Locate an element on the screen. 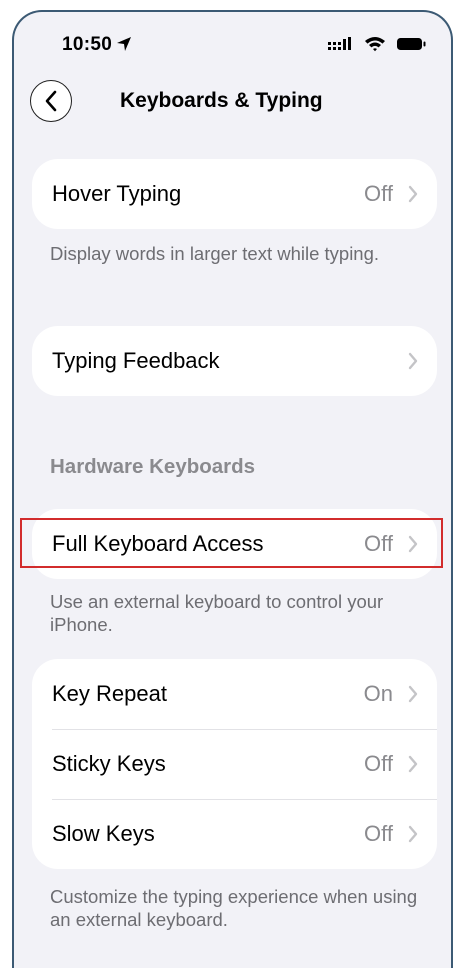 The image size is (465, 968). cellular-signal-icon is located at coordinates (339, 43).